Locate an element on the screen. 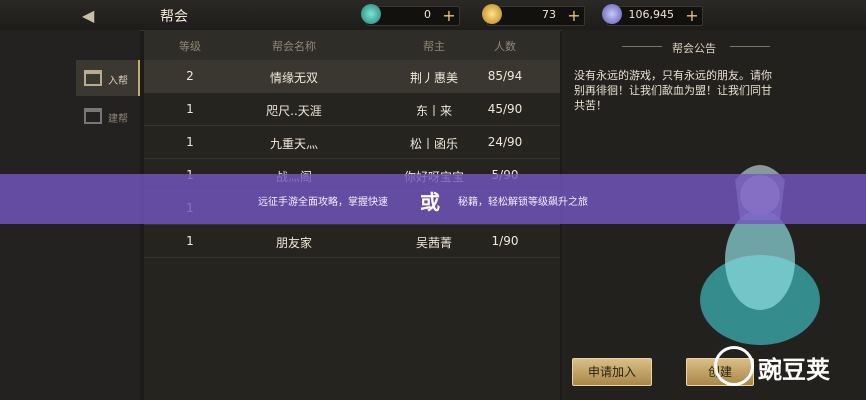  table-row: 1 咫尺..天涯 东丨来 45/90 is located at coordinates (352, 109).